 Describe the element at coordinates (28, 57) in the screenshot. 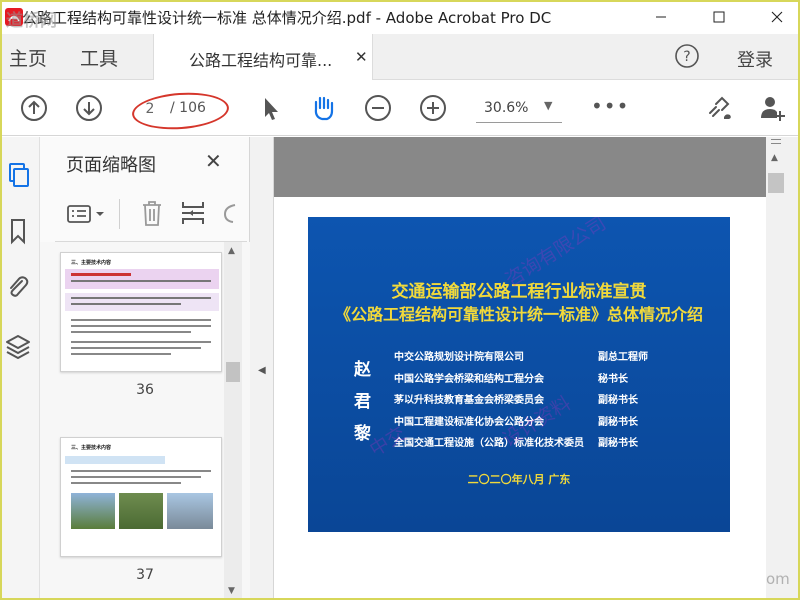

I see `tab-home: 主页` at that location.